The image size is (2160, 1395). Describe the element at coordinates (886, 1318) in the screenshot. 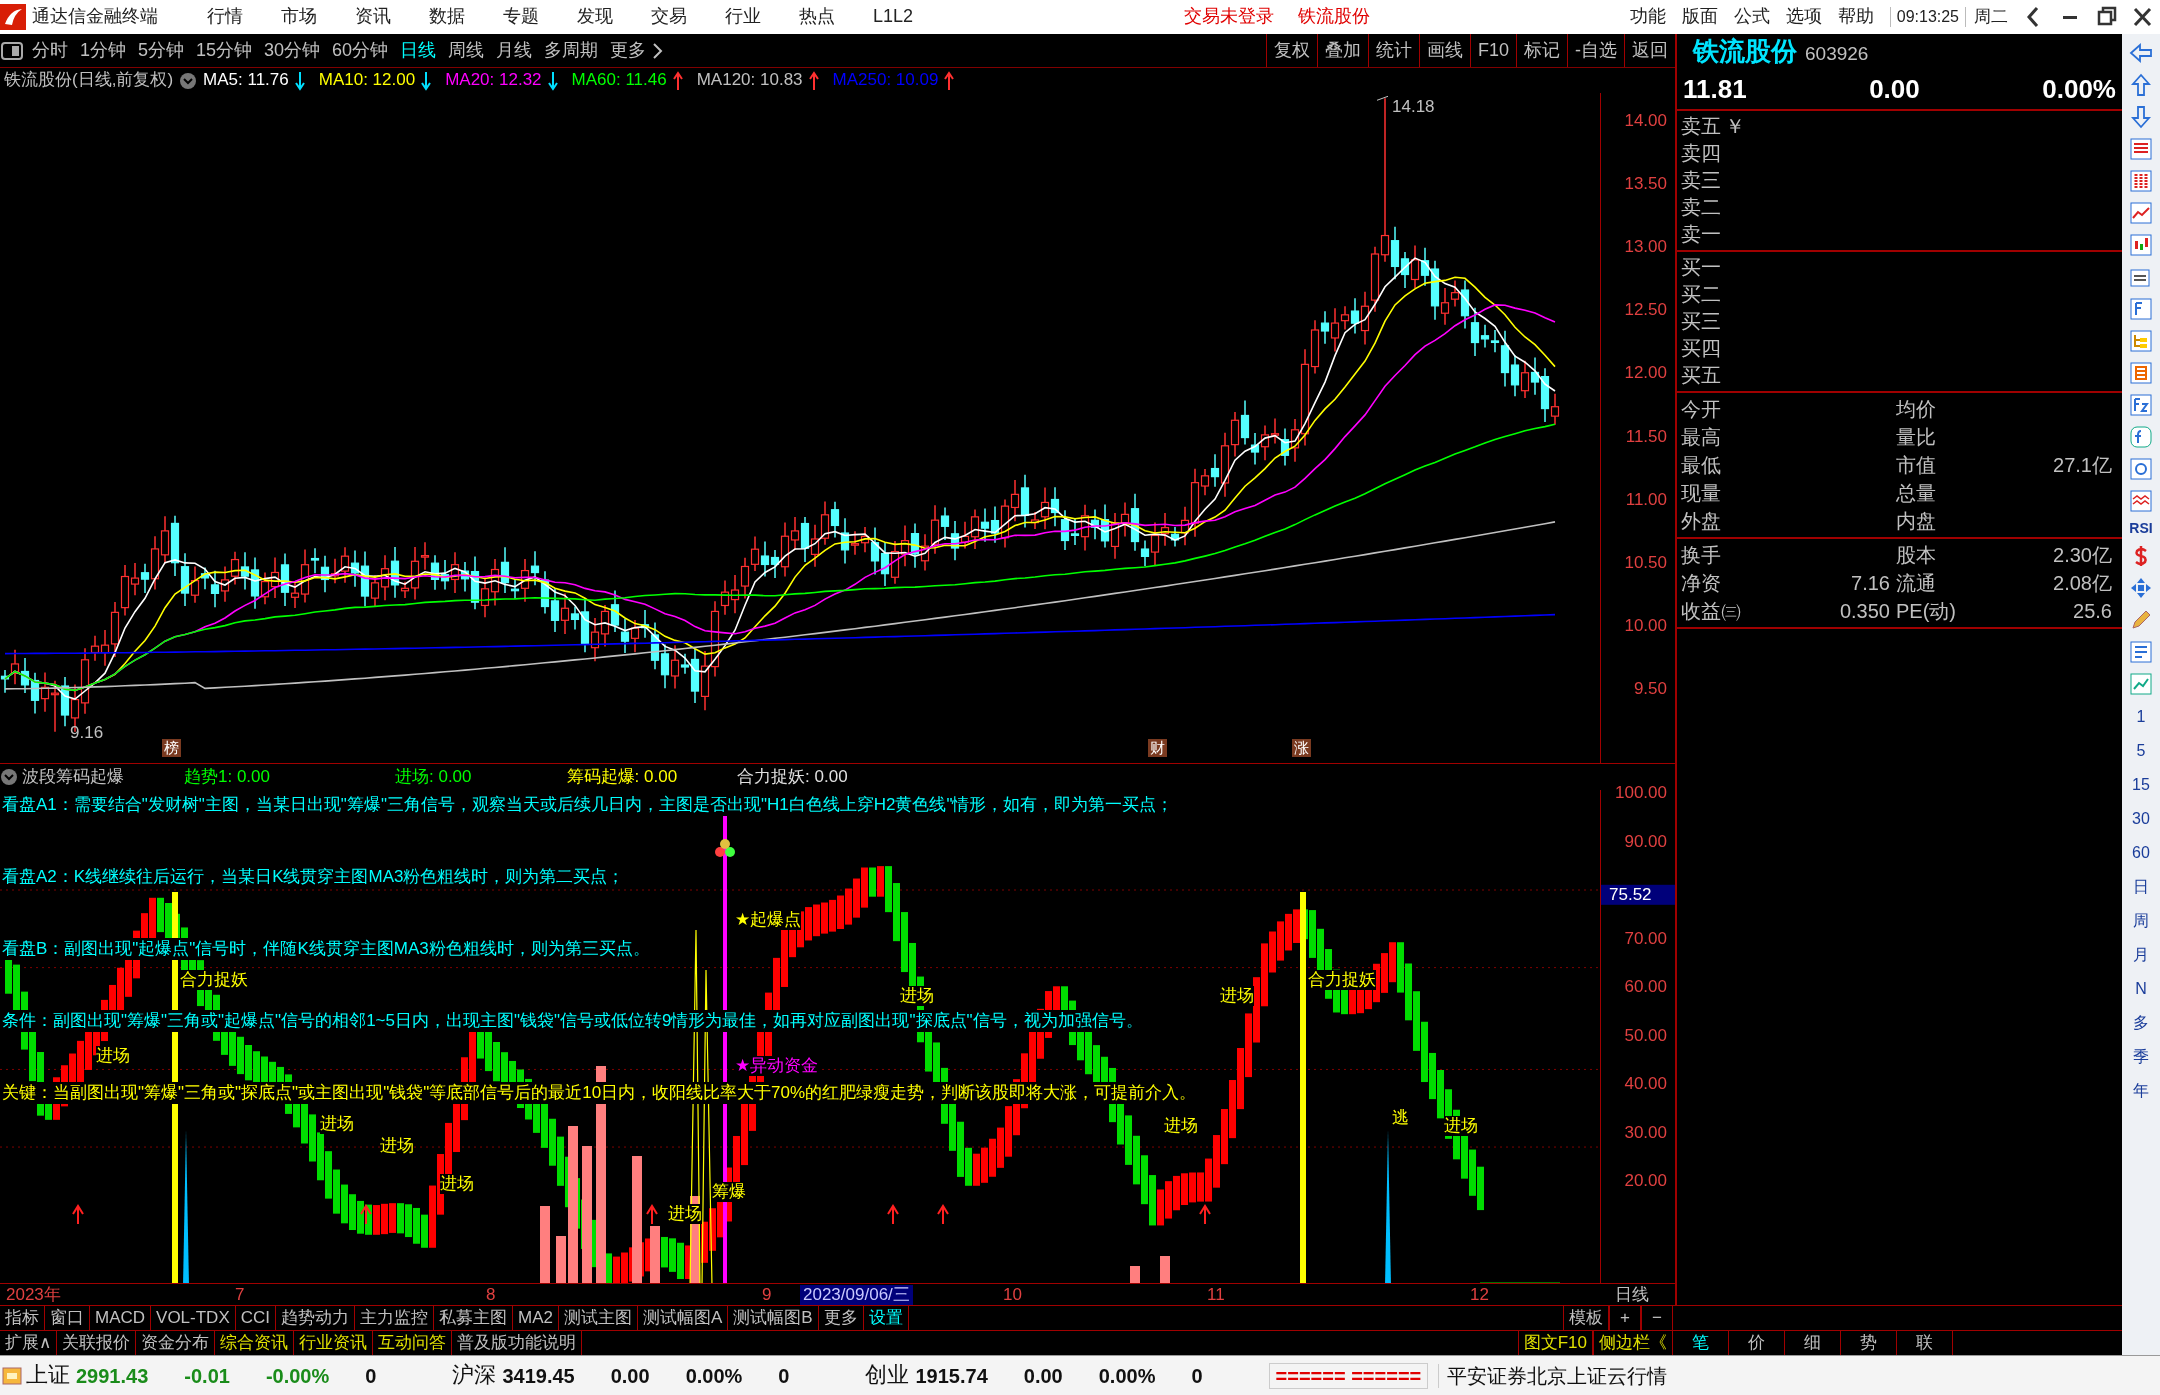

I see `settings-link: 设置` at that location.